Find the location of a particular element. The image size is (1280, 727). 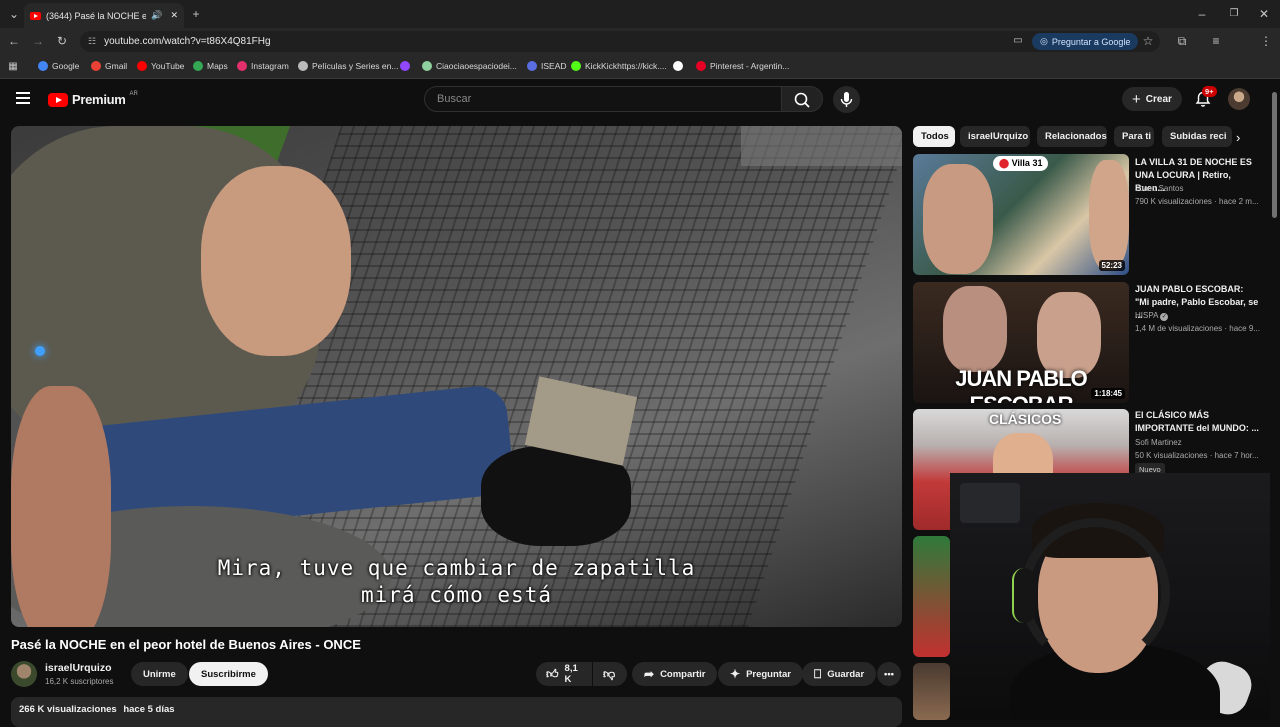

join-label: Unirme is located at coordinates (159, 674).